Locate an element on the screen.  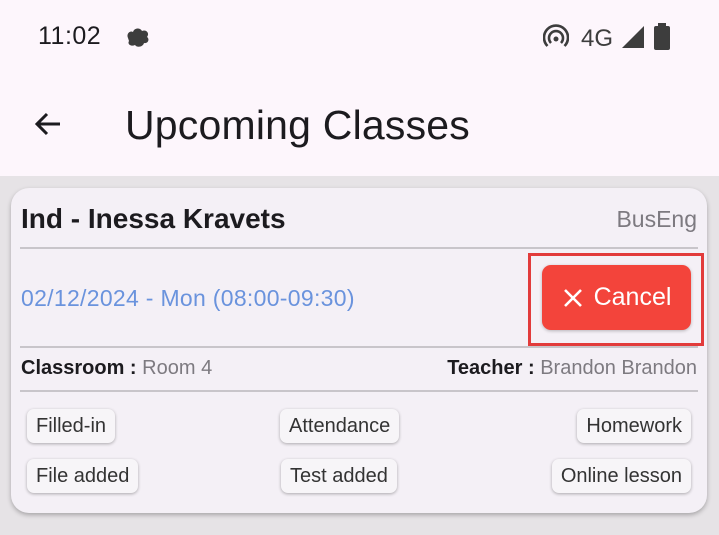
class-date-time: 02/12/2024 - Mon (08:00-09:30) is located at coordinates (188, 298).